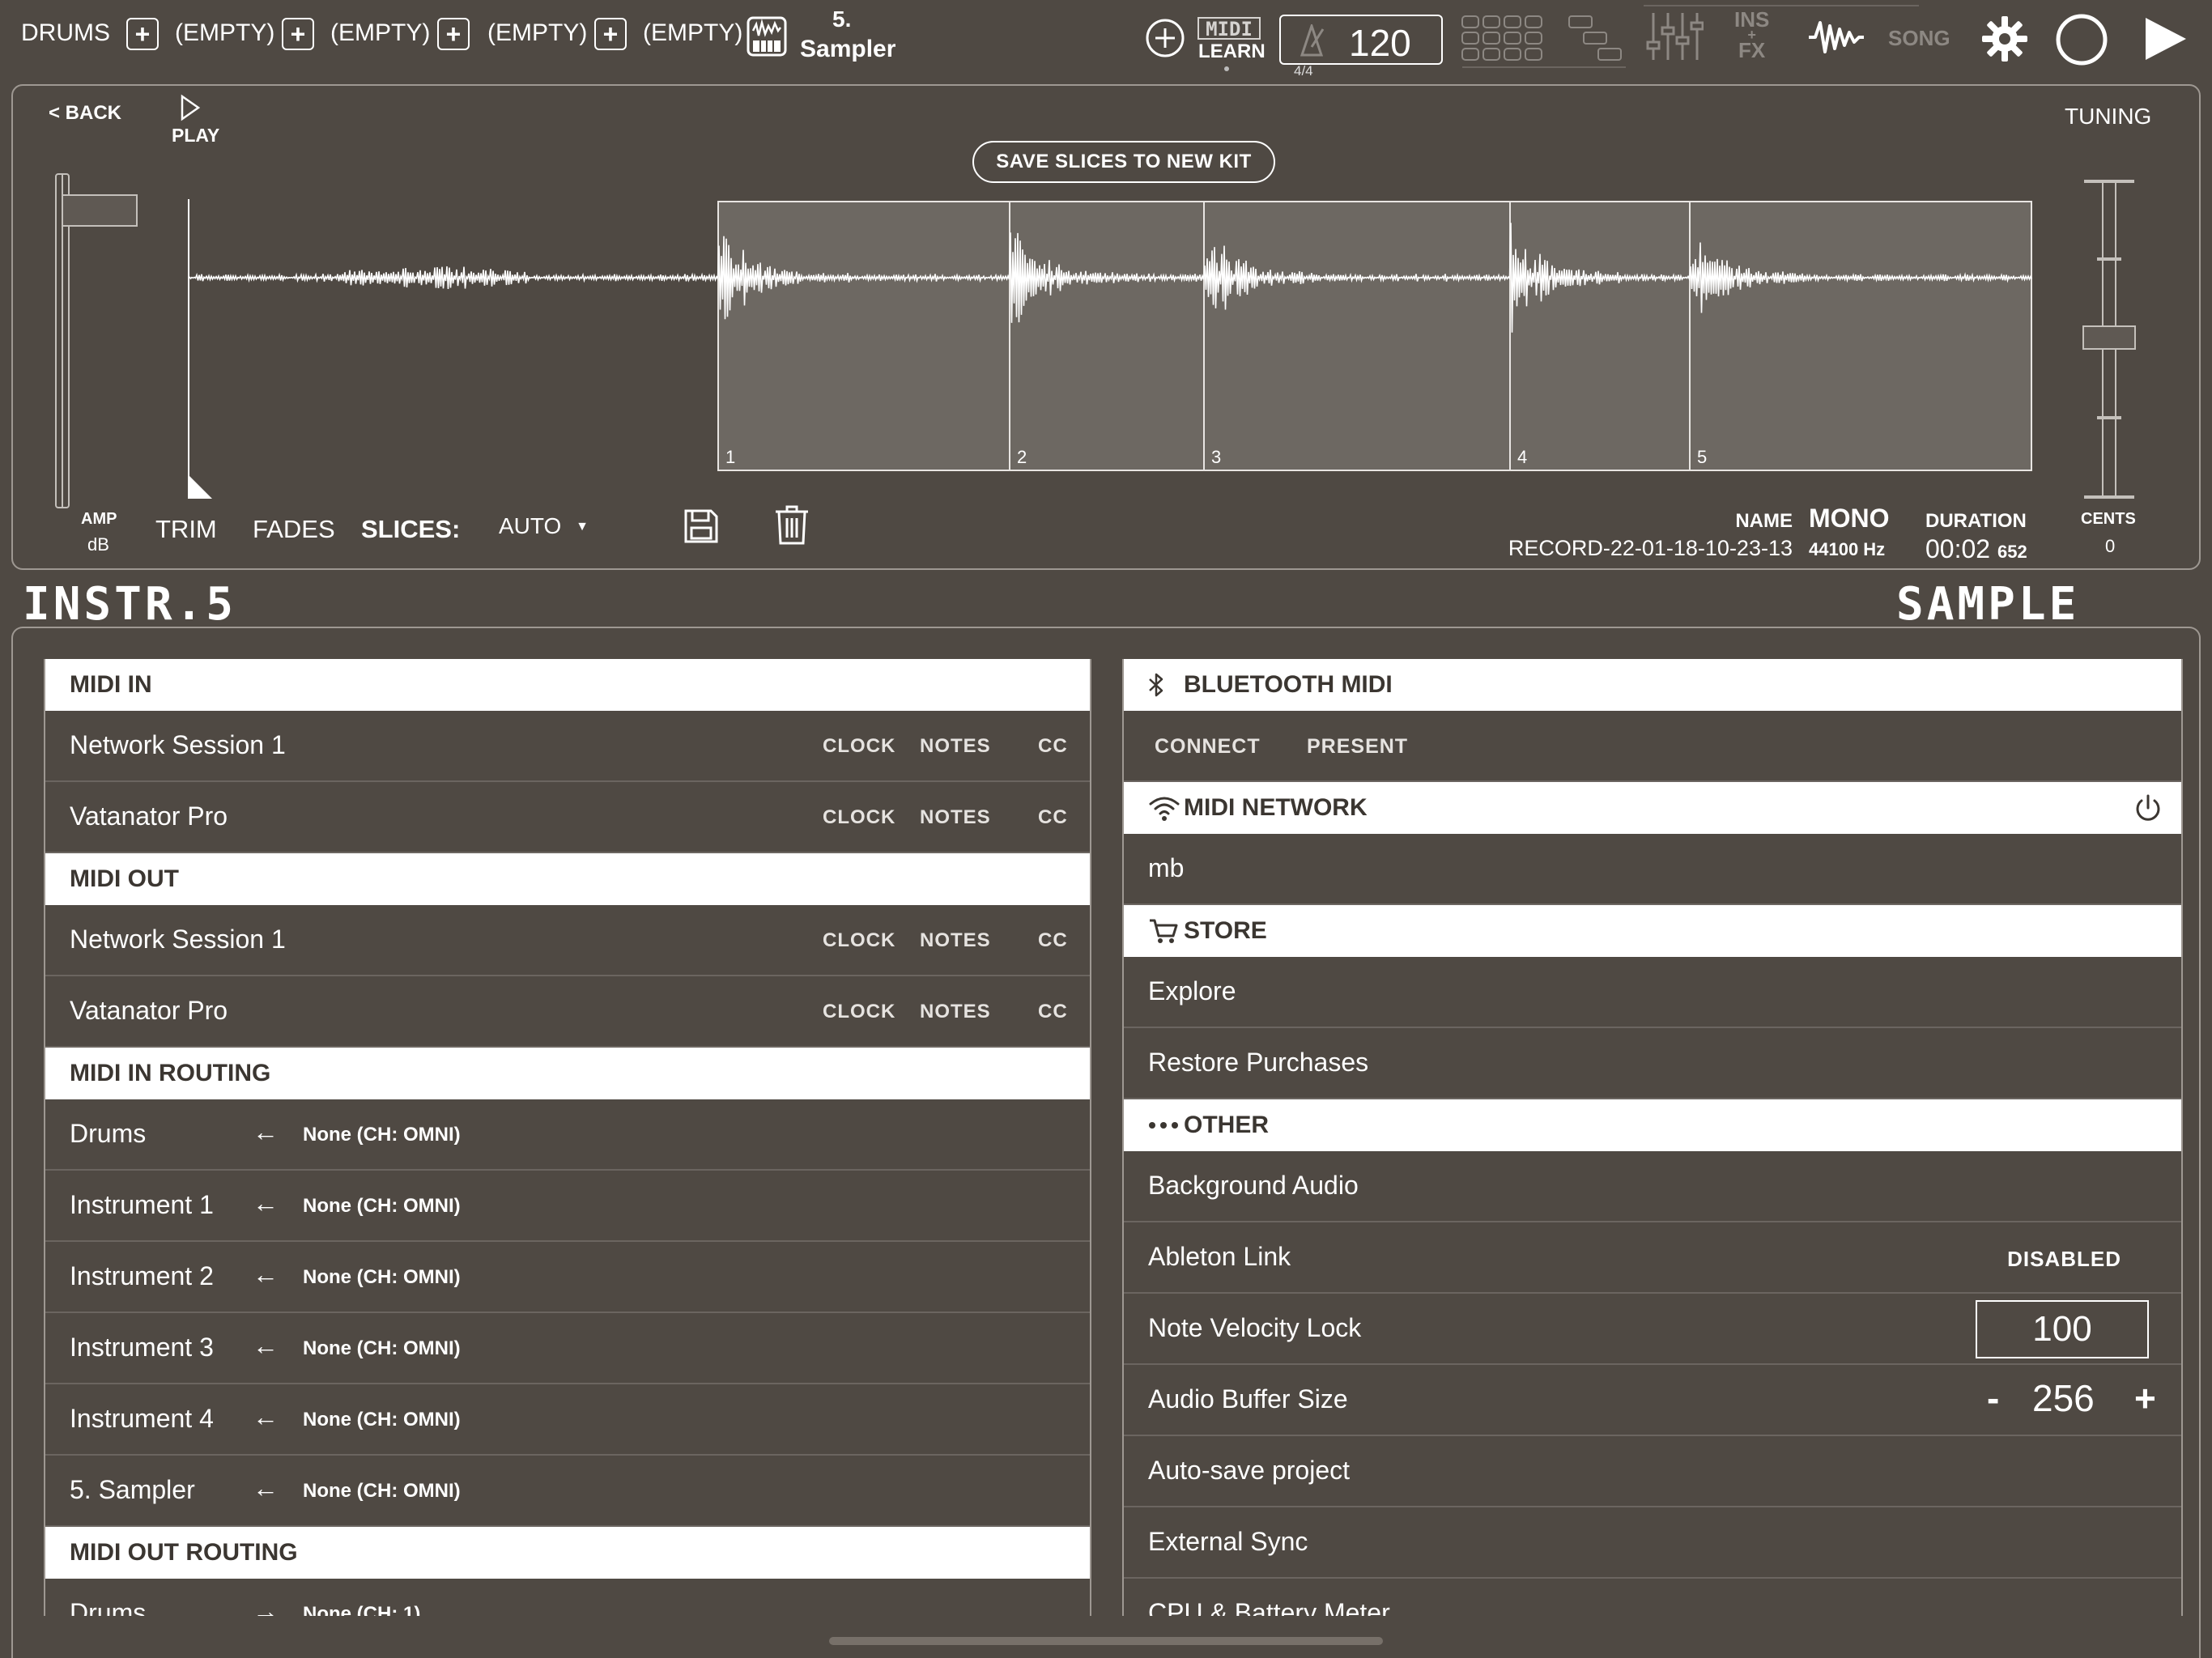  What do you see at coordinates (568, 817) in the screenshot?
I see `midi-in-row: Vatanator Pro CLOCK NOTES CC` at bounding box center [568, 817].